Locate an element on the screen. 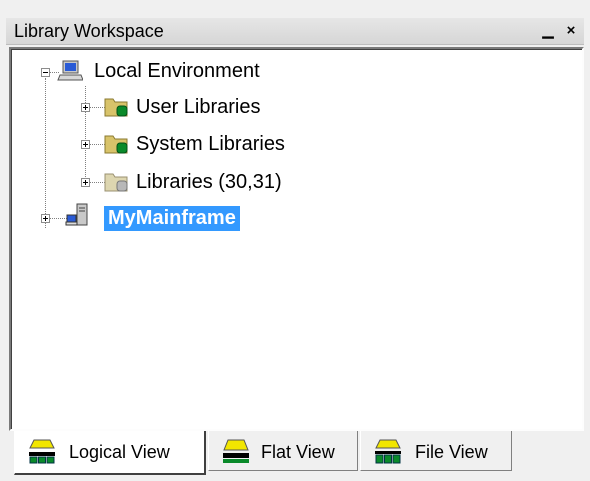 The height and width of the screenshot is (481, 590). view-tabs: Logical View Flat View File View is located at coordinates (299, 453).